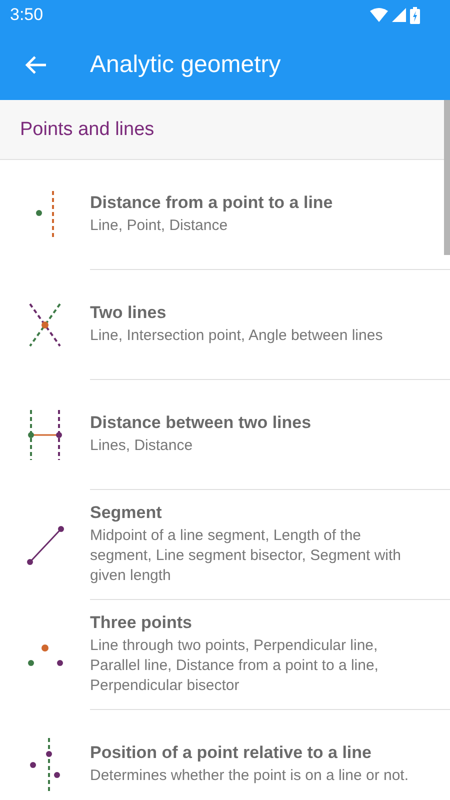 Image resolution: width=450 pixels, height=800 pixels. I want to click on topic-description: Line, Intersection point, Angle between lines, so click(237, 336).